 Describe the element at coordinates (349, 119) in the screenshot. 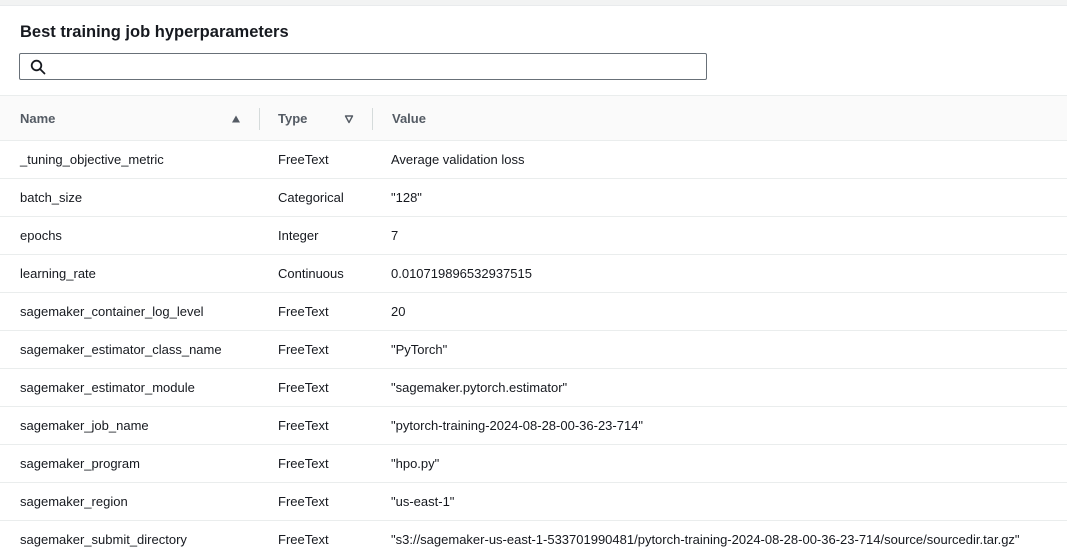

I see `sort-descending-icon` at that location.